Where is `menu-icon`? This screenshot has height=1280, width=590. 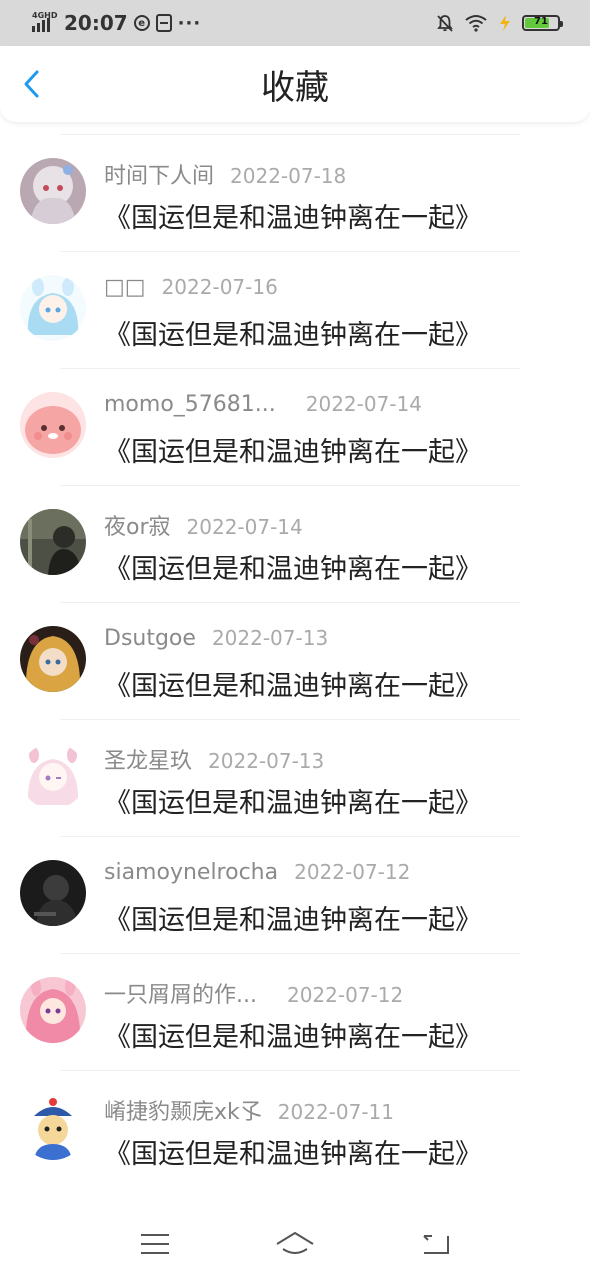 menu-icon is located at coordinates (155, 1244).